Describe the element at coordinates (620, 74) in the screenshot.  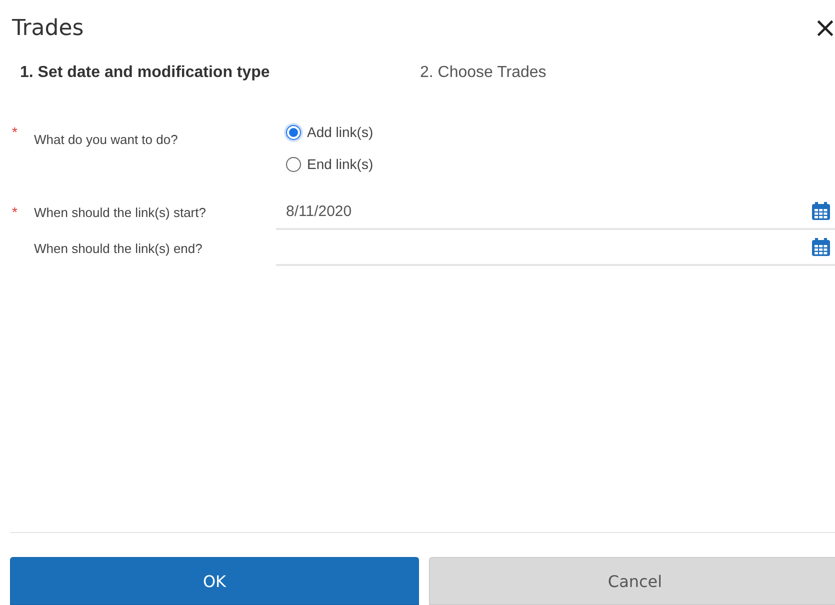
I see `step-tab: 2. Choose Trades` at that location.